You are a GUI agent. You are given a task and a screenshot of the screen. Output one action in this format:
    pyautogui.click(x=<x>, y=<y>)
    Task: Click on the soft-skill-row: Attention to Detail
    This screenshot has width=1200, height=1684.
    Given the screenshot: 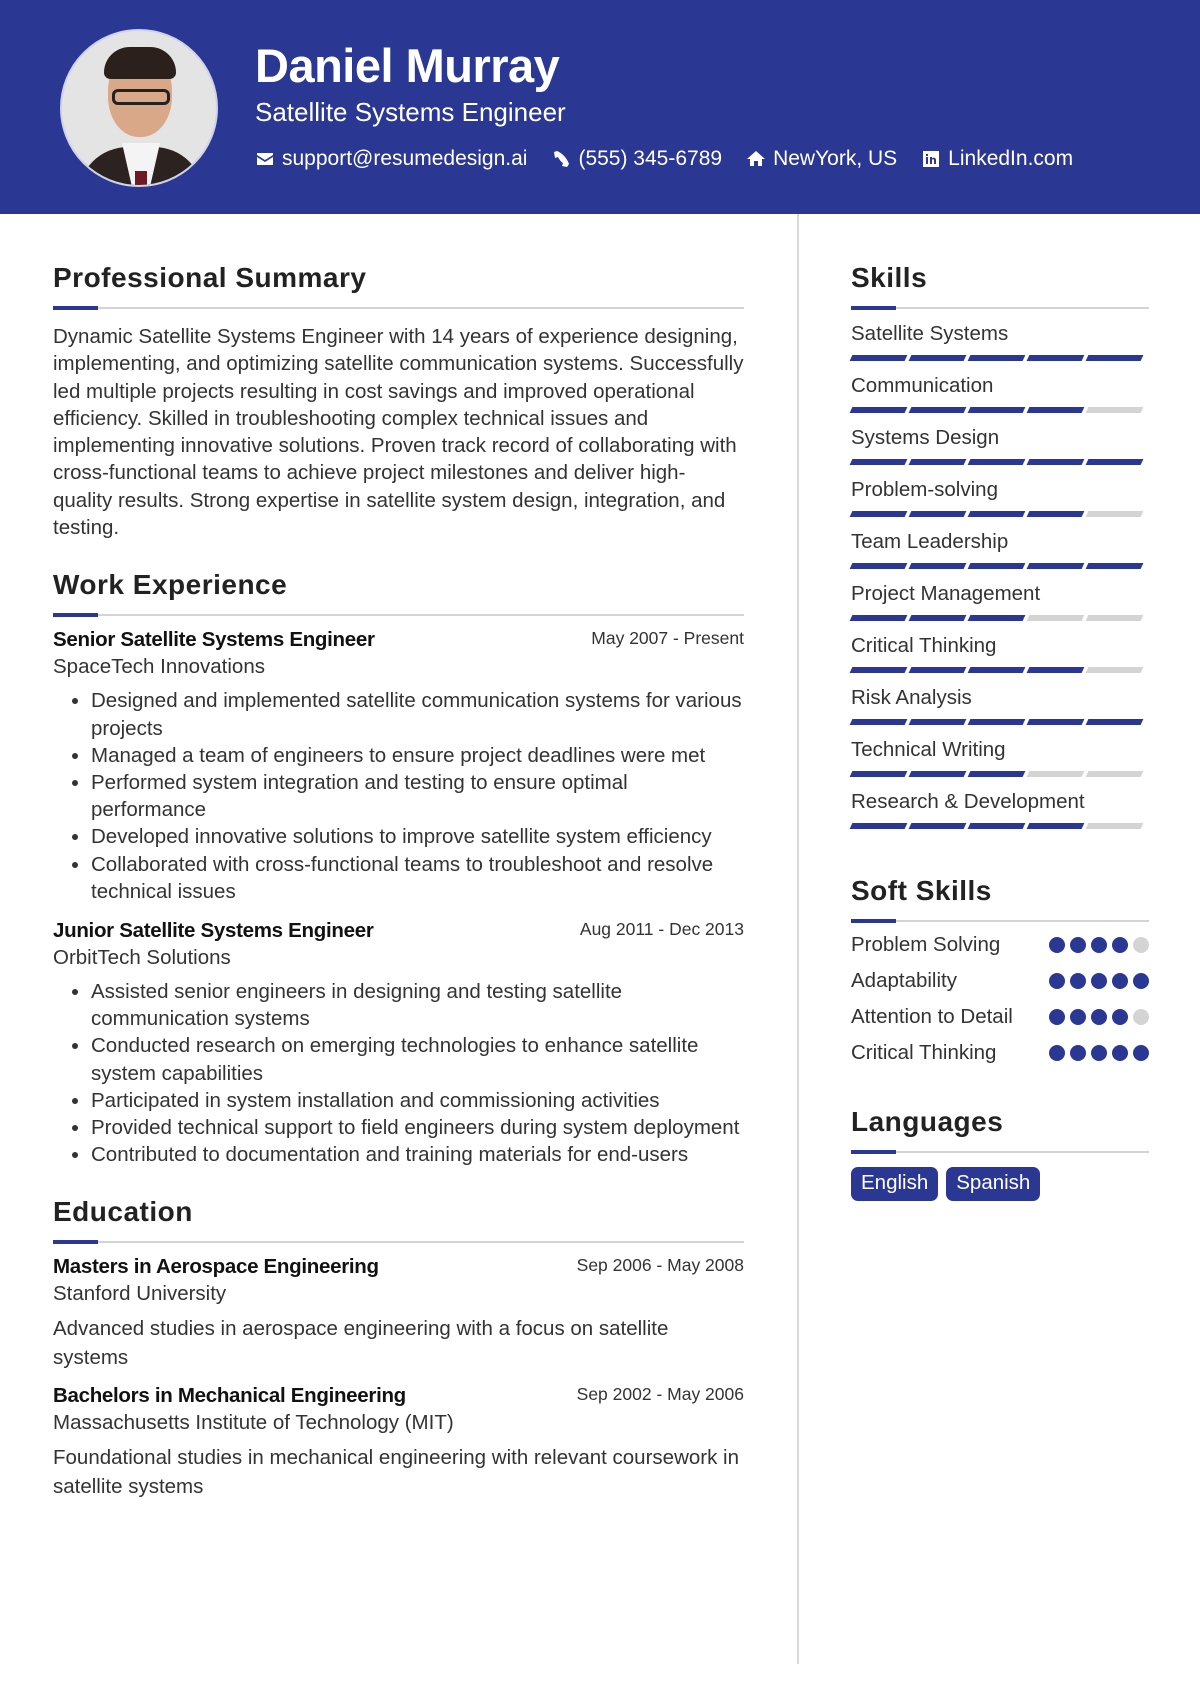 What is the action you would take?
    pyautogui.click(x=1000, y=1016)
    